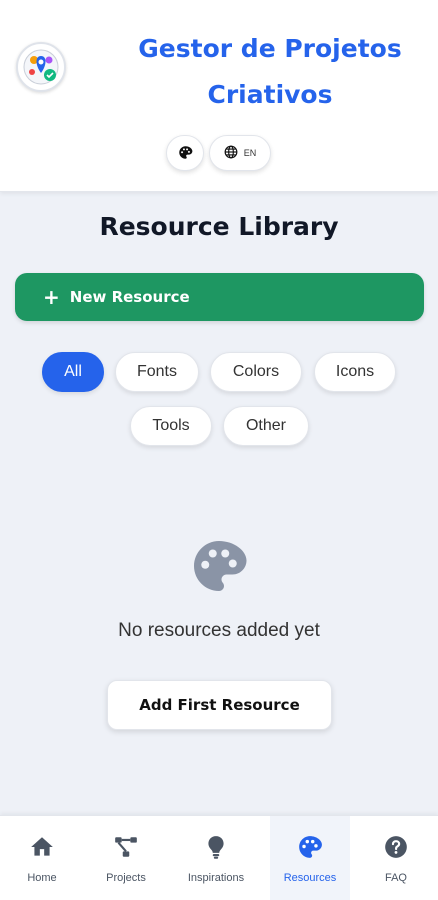  Describe the element at coordinates (219, 226) in the screenshot. I see `page-title: Resource Library` at that location.